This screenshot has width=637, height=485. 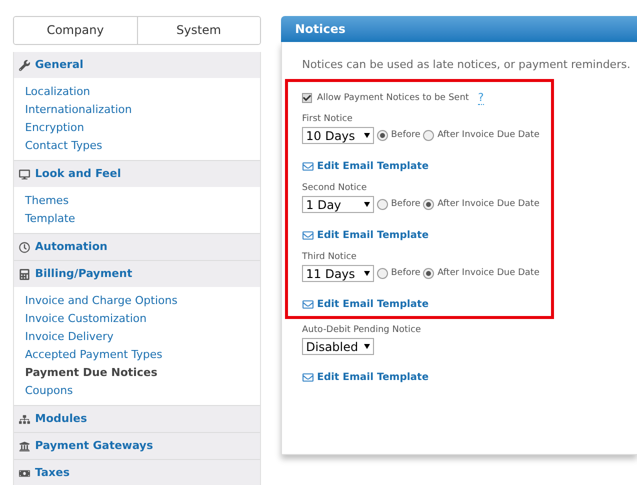 I want to click on section-header: General, so click(x=137, y=65).